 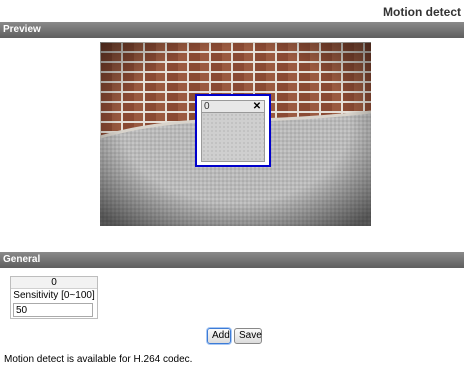 What do you see at coordinates (54, 283) in the screenshot?
I see `sensitivity-table-header: 0` at bounding box center [54, 283].